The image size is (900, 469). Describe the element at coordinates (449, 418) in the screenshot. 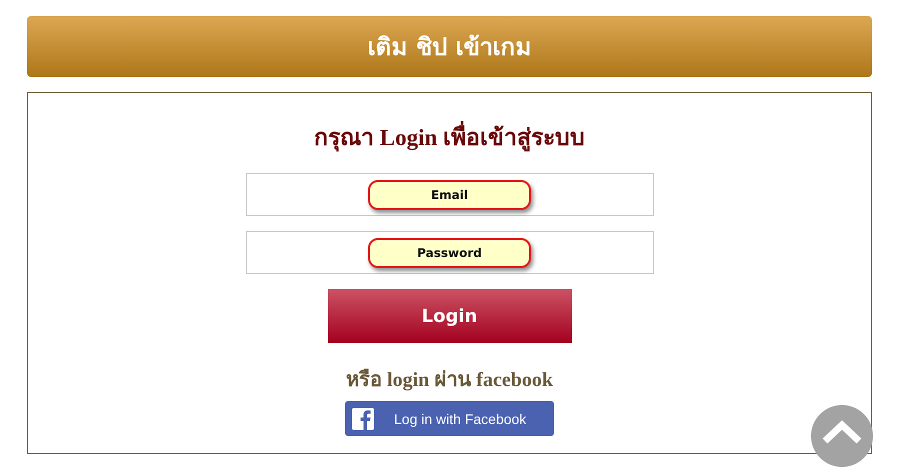

I see `facebook-login-button: Log in with Facebook` at that location.